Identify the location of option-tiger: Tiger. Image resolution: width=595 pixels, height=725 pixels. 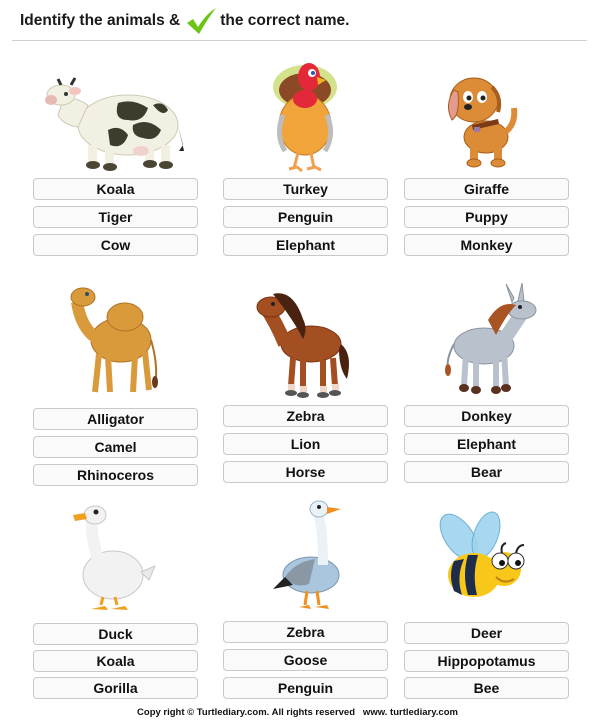
(115, 217).